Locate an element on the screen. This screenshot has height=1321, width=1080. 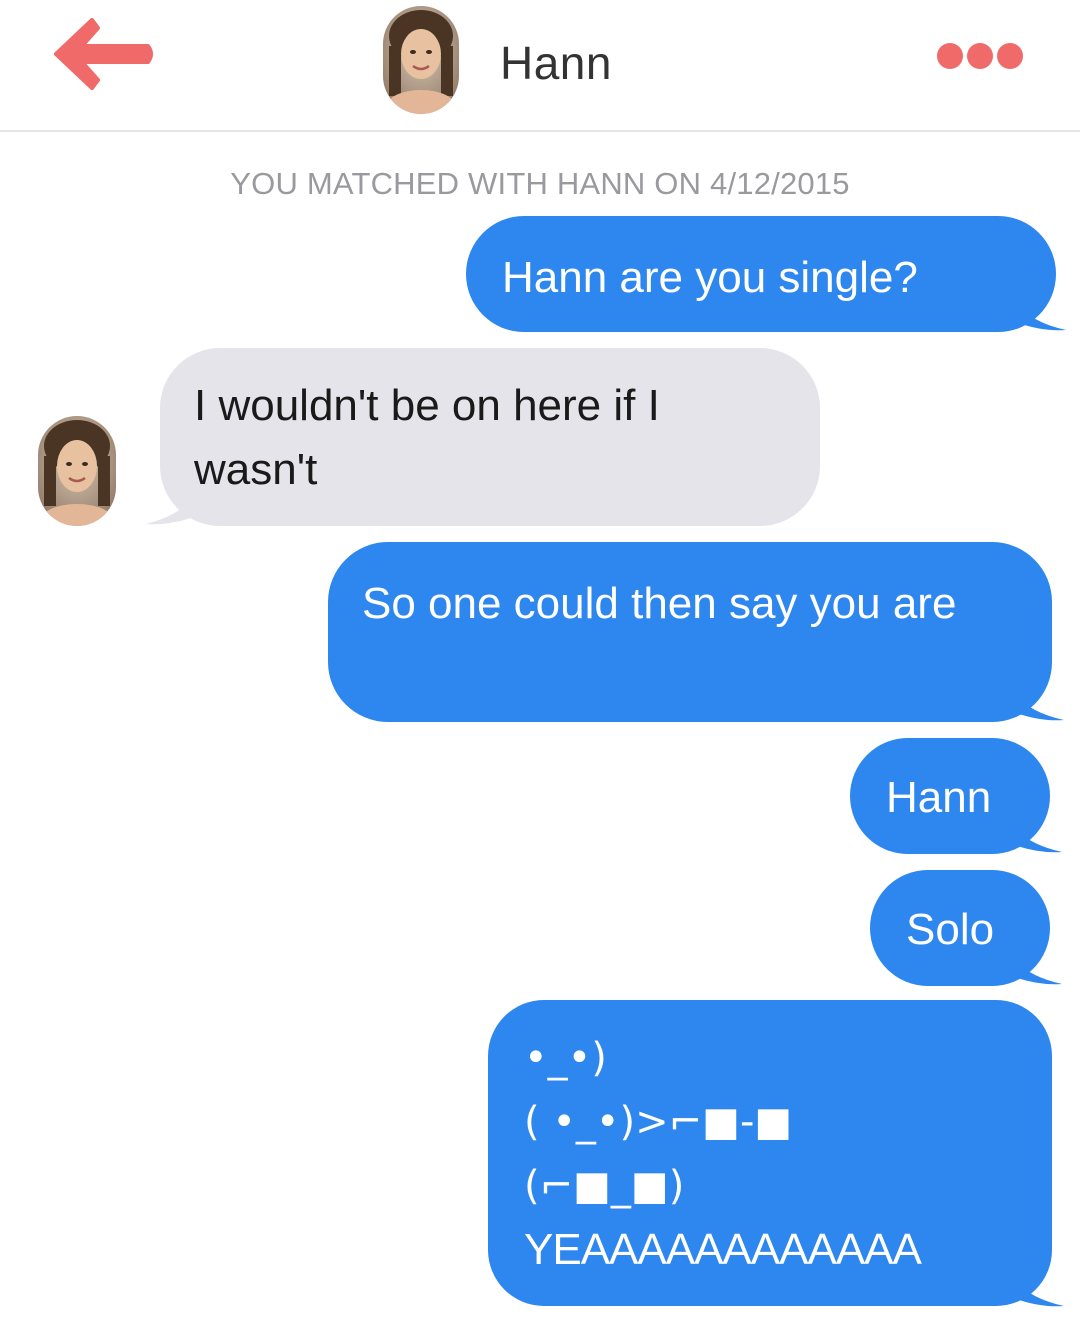
message-text-line: ( •_•)>⌐■-■ is located at coordinates (658, 1122).